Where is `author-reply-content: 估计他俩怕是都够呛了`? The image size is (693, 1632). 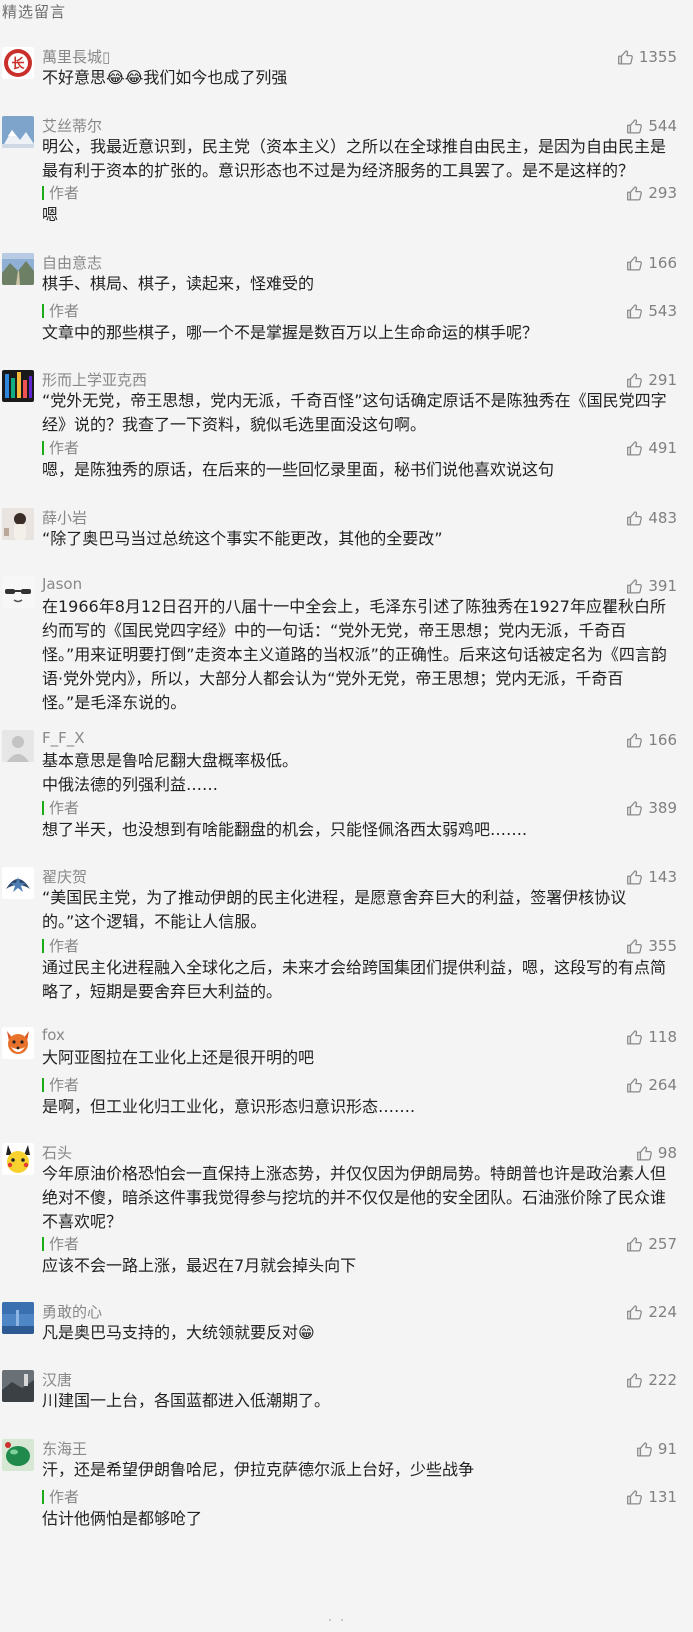 author-reply-content: 估计他俩怕是都够呛了 is located at coordinates (122, 1518).